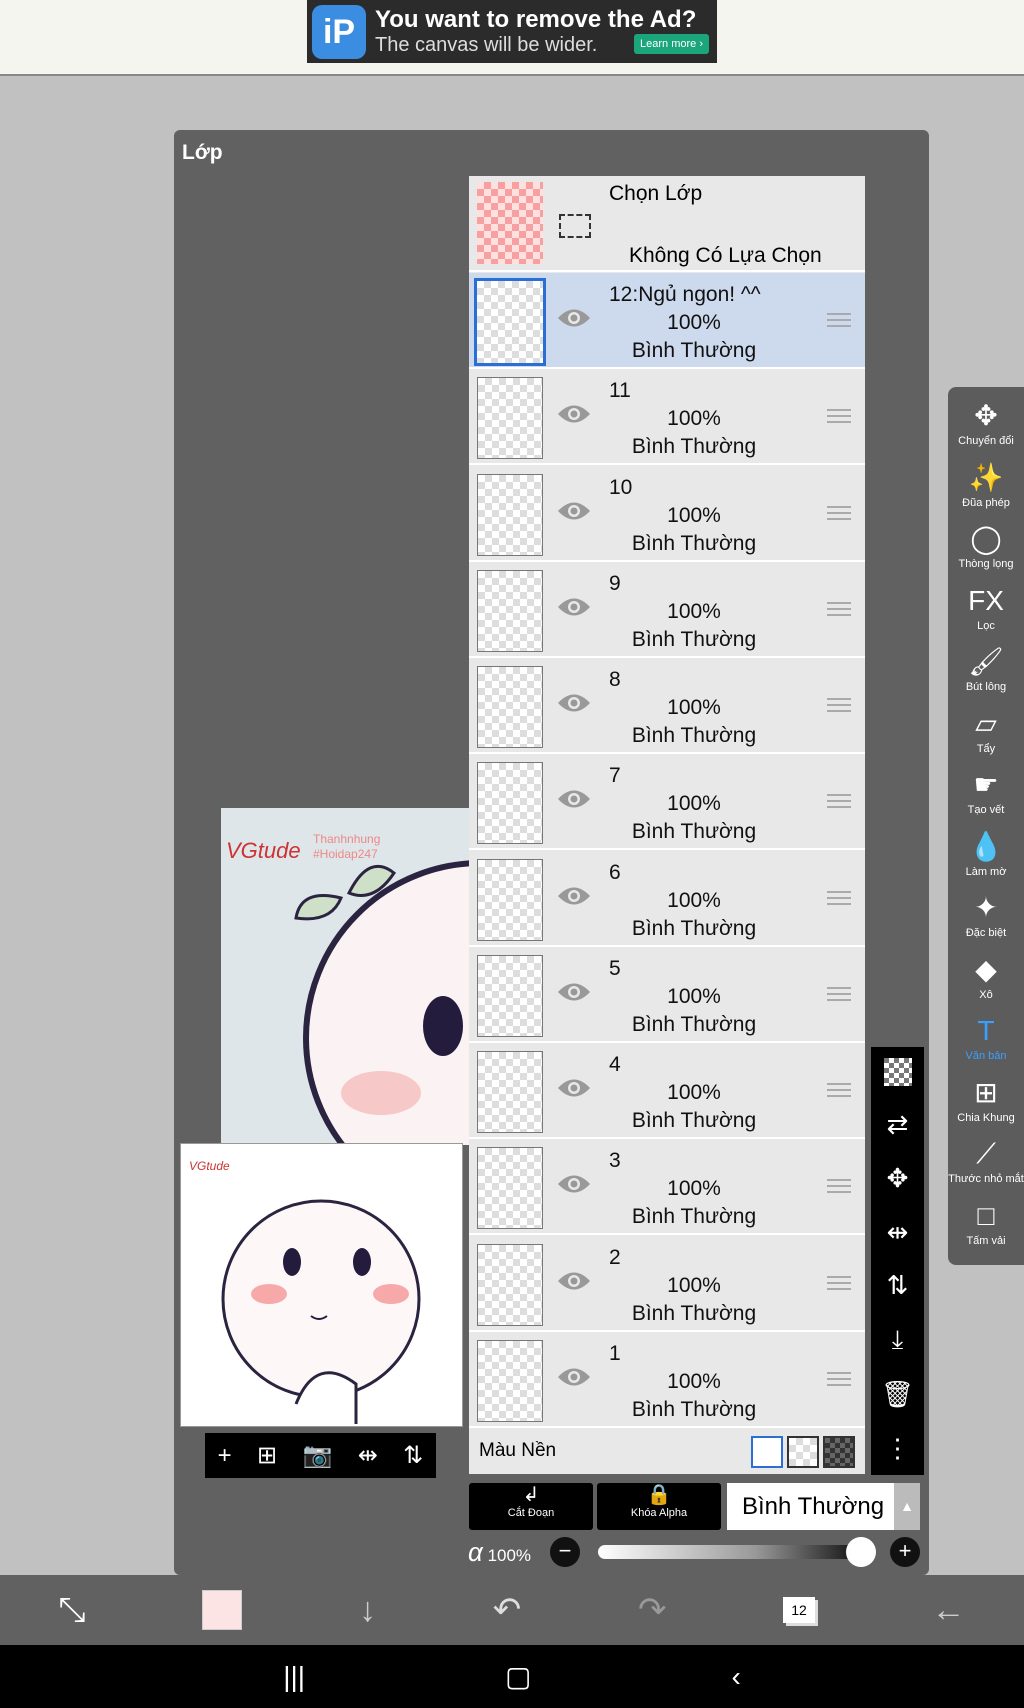 Image resolution: width=1024 pixels, height=1708 pixels. Describe the element at coordinates (667, 224) in the screenshot. I see `select-layer-row: Chọn Lớp Không Có Lựa Chọn` at that location.